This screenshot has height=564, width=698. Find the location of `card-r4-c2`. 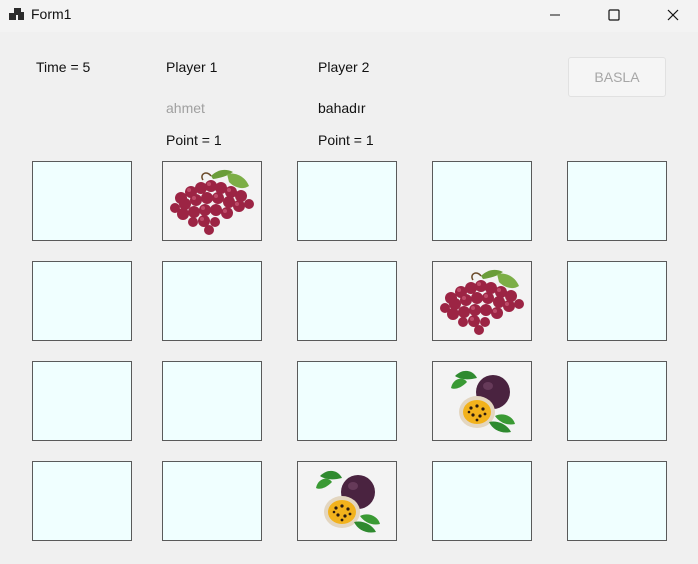

card-r4-c2 is located at coordinates (212, 501).